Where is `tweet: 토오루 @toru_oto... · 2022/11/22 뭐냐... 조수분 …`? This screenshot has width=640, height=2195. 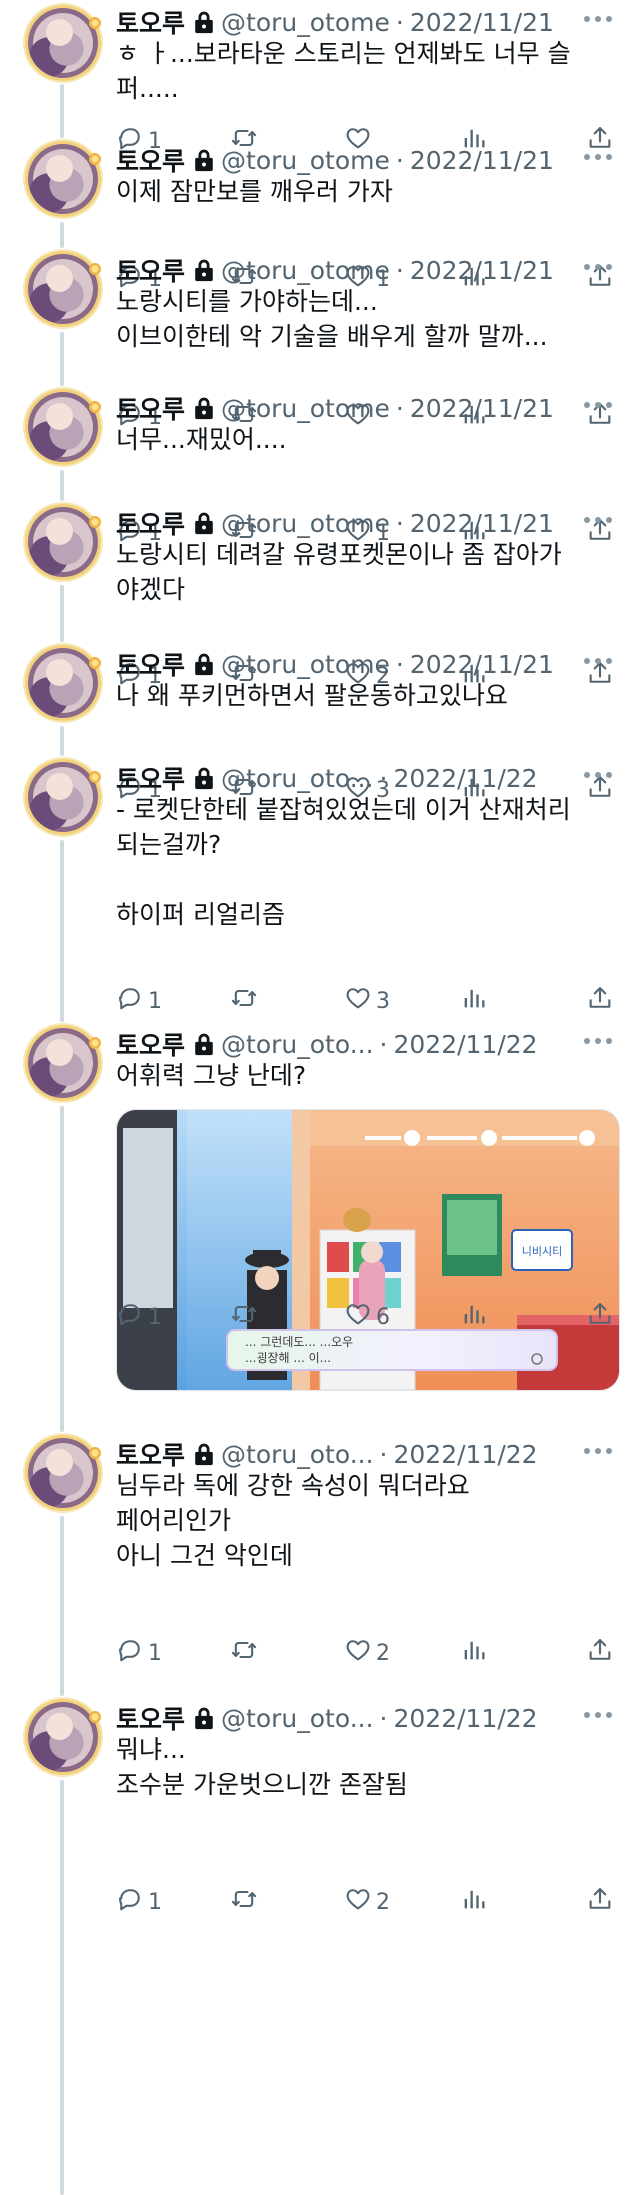 tweet: 토오루 @toru_oto... · 2022/11/22 뭐냐... 조수분 … is located at coordinates (320, 1809).